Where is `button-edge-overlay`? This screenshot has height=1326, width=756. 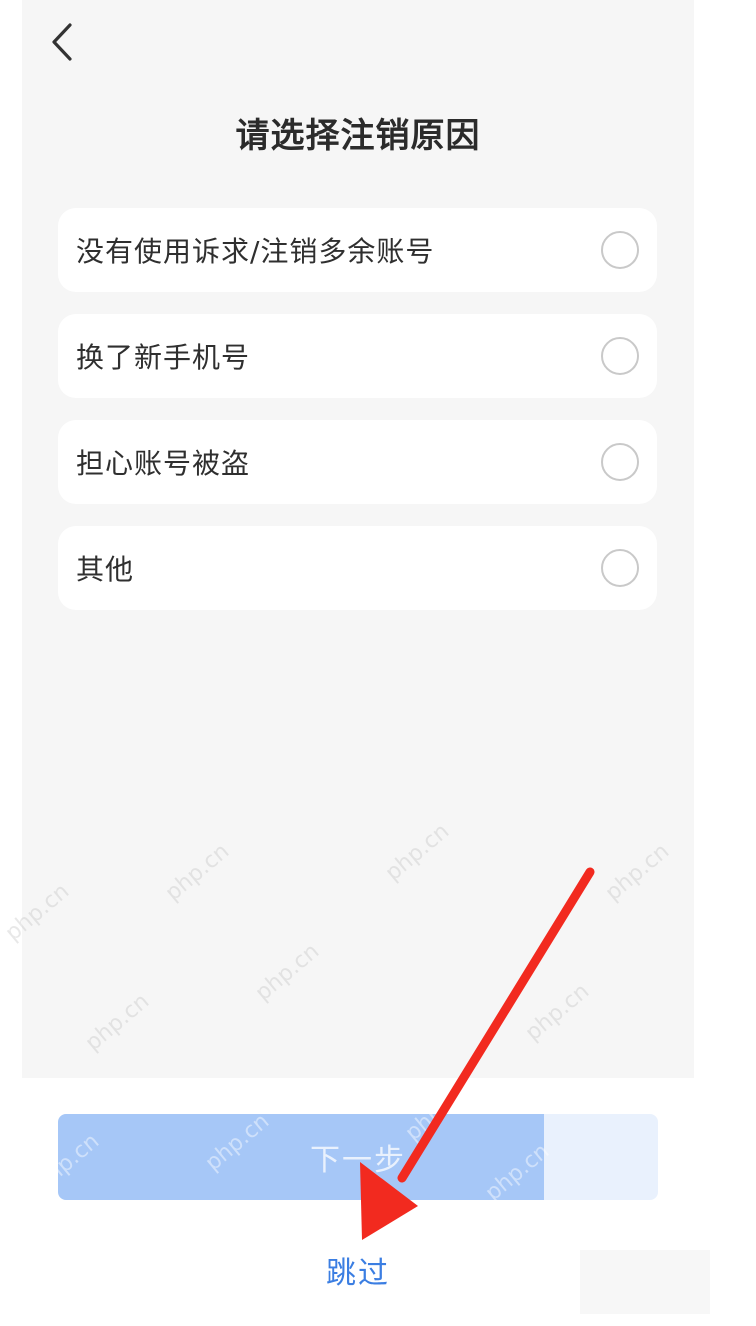 button-edge-overlay is located at coordinates (609, 1161).